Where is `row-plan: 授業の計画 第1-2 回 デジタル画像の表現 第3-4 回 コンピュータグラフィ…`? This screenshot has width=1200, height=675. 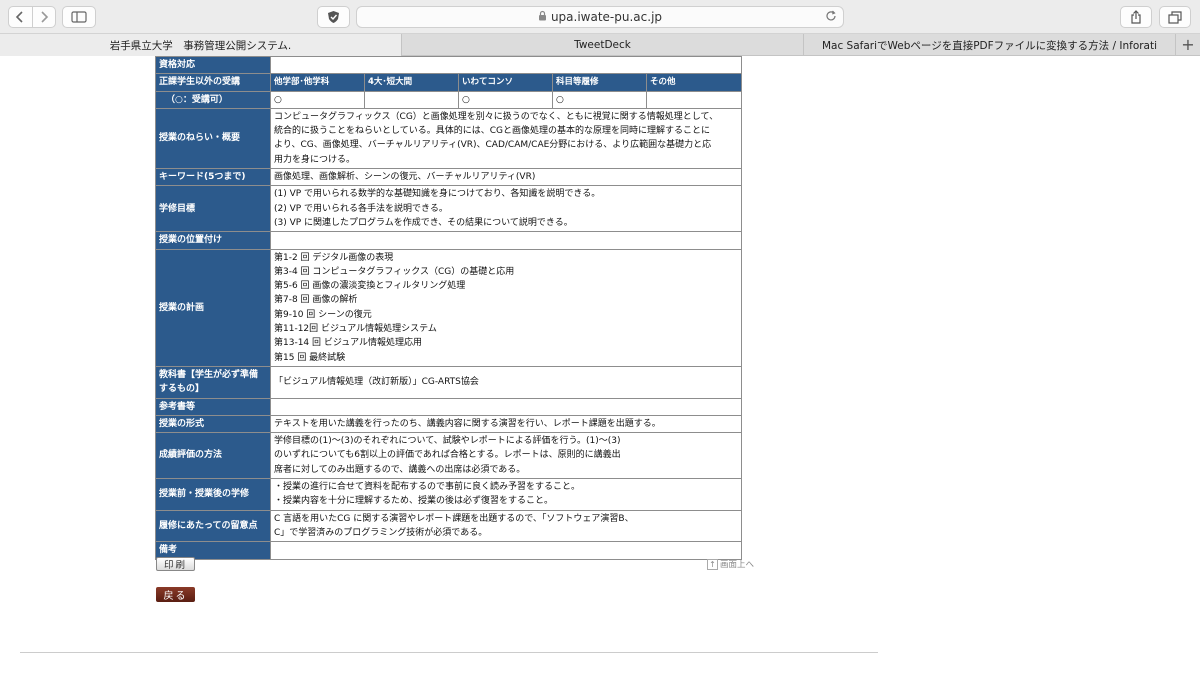
row-plan: 授業の計画 第1-2 回 デジタル画像の表現 第3-4 回 コンピュータグラフィ… is located at coordinates (449, 307).